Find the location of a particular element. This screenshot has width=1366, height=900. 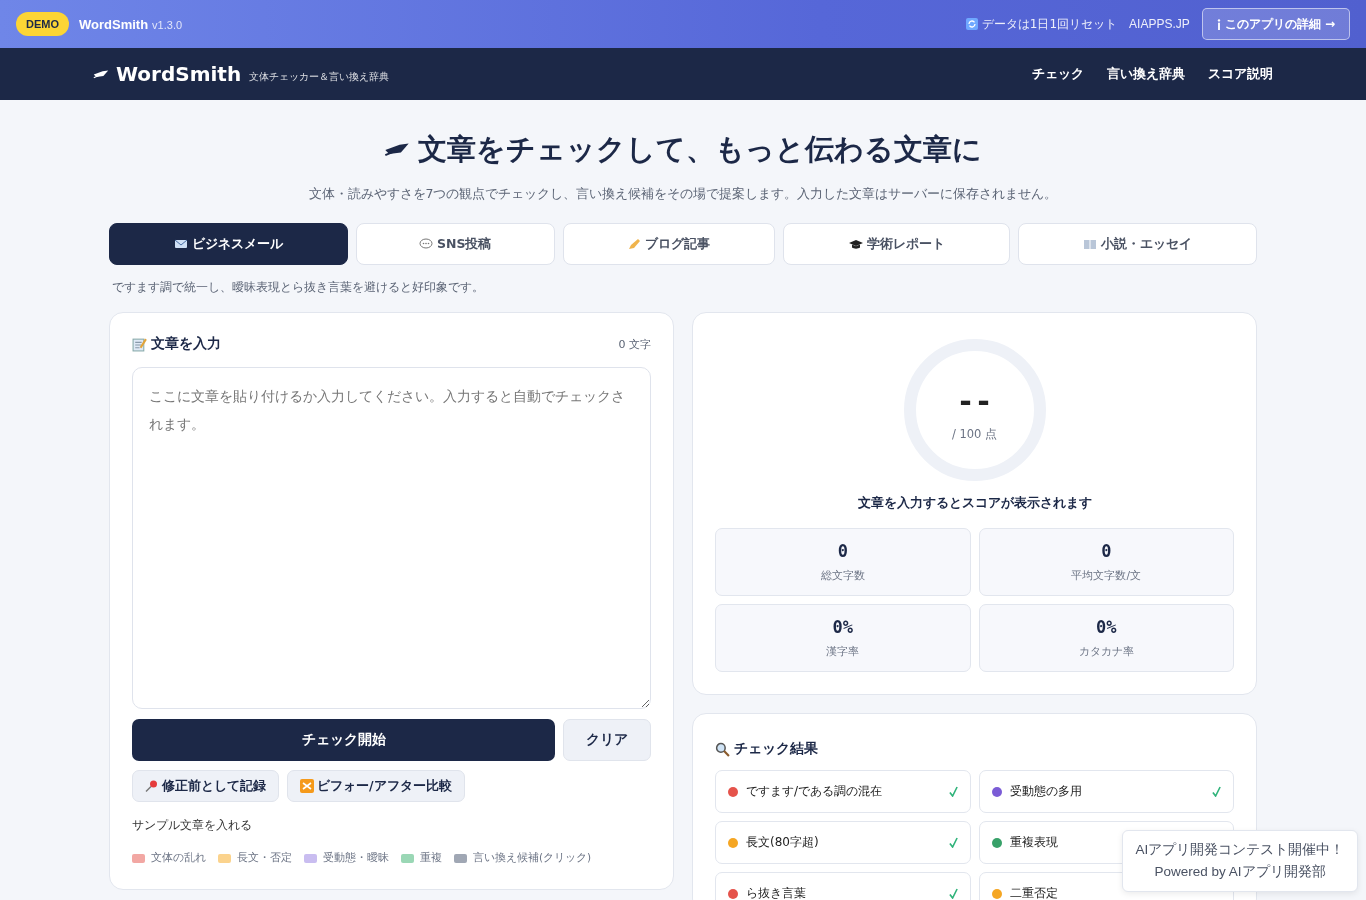

category-tab: 小説・エッセイ is located at coordinates (1137, 244).